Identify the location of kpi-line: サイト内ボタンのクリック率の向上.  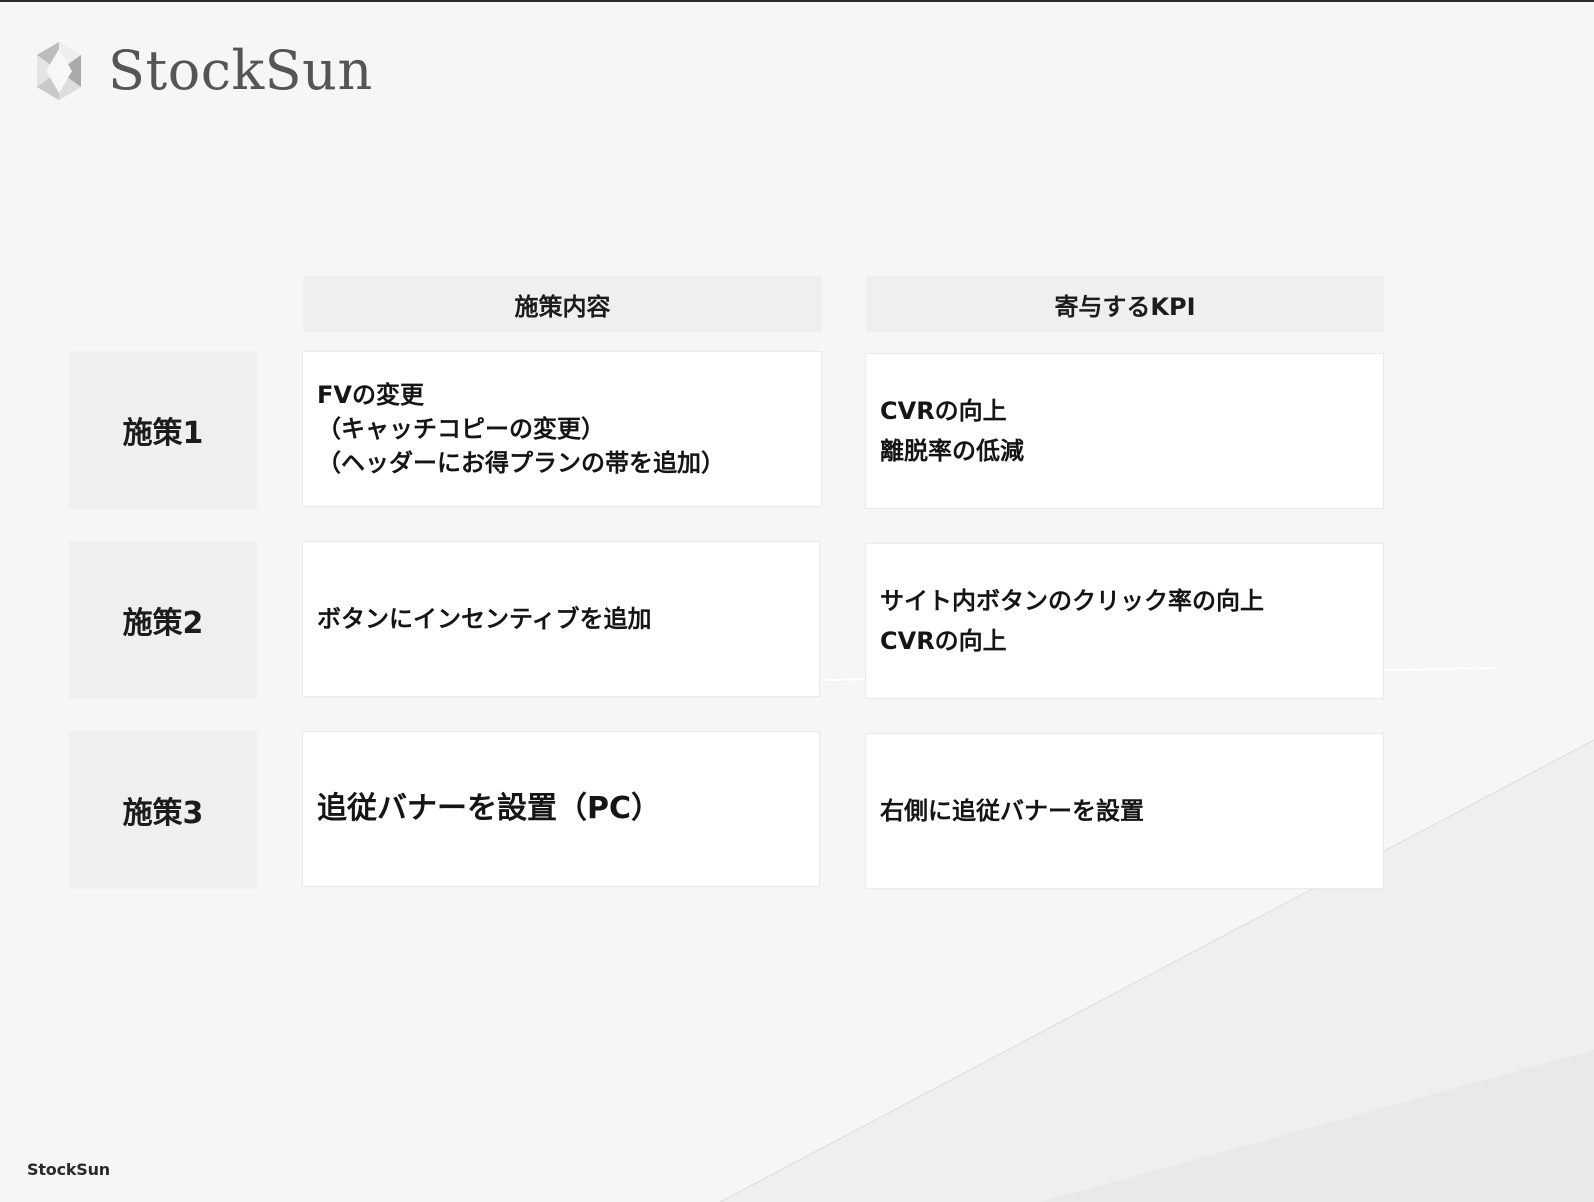
(1072, 601).